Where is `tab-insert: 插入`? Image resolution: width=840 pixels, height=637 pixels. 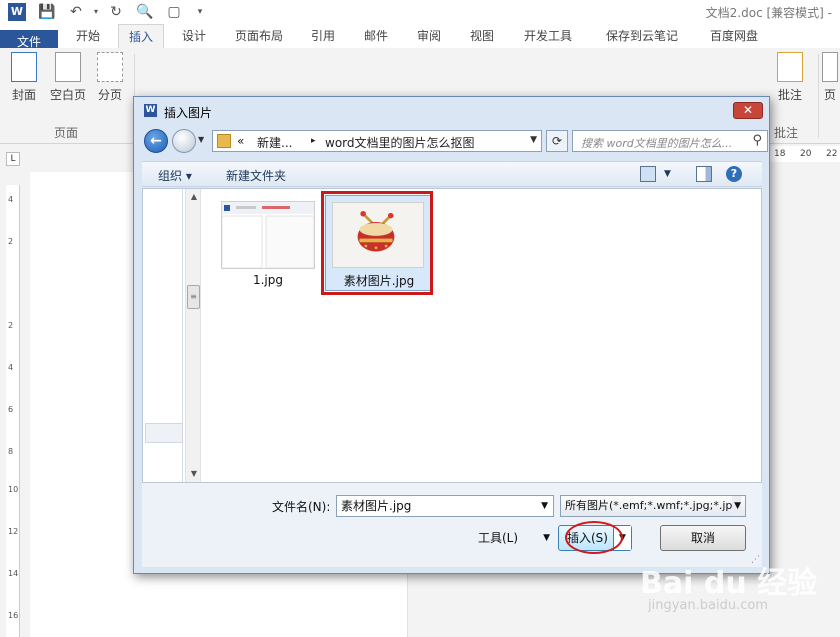
tab-insert: 插入 is located at coordinates (141, 36).